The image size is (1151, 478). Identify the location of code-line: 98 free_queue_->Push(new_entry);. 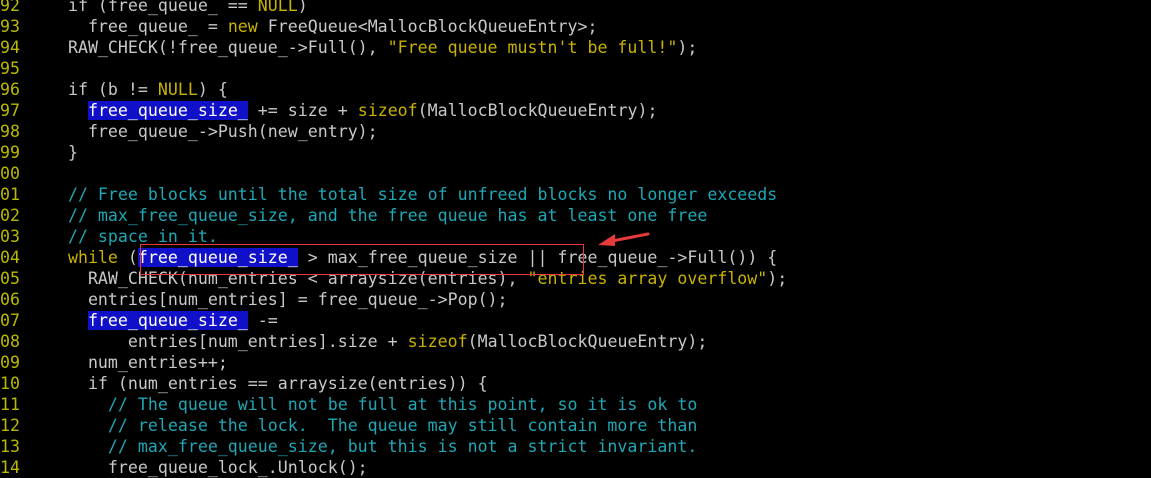
(575, 131).